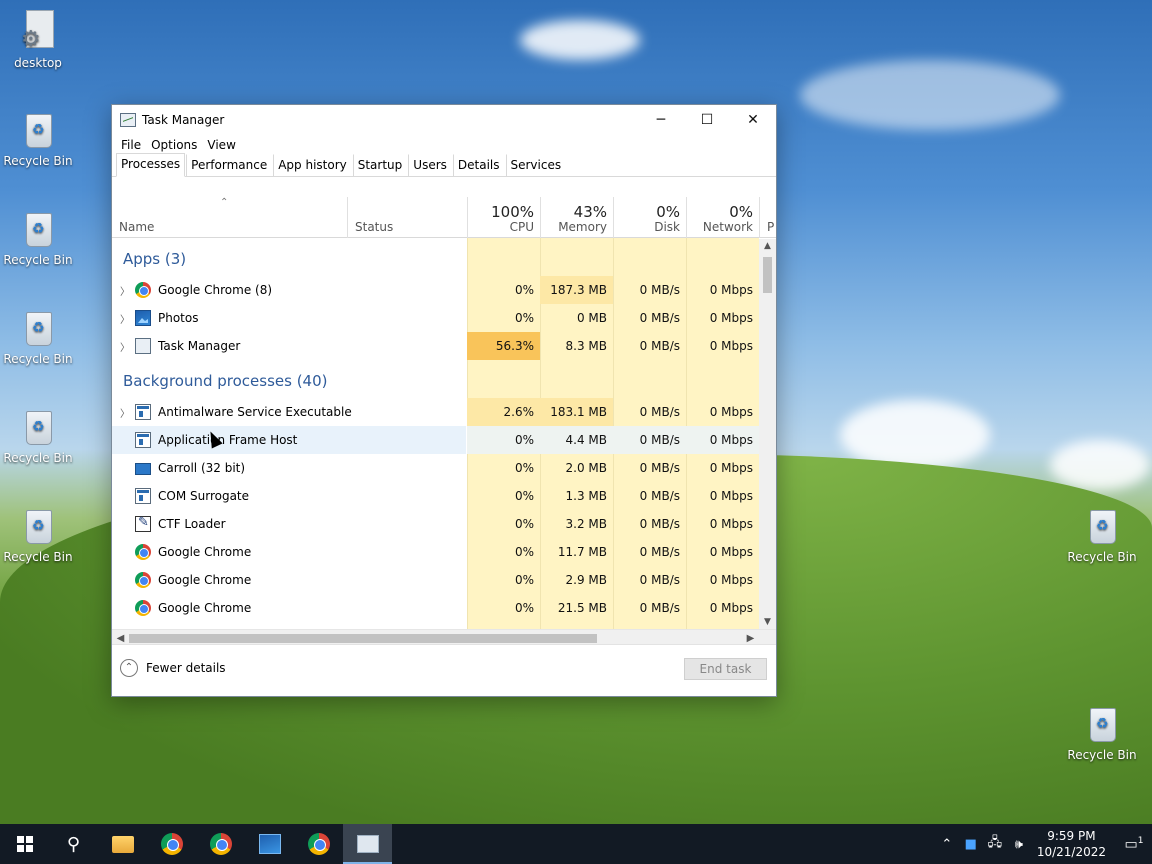  Describe the element at coordinates (1071, 836) in the screenshot. I see `clock-time: 9:59 PM` at that location.